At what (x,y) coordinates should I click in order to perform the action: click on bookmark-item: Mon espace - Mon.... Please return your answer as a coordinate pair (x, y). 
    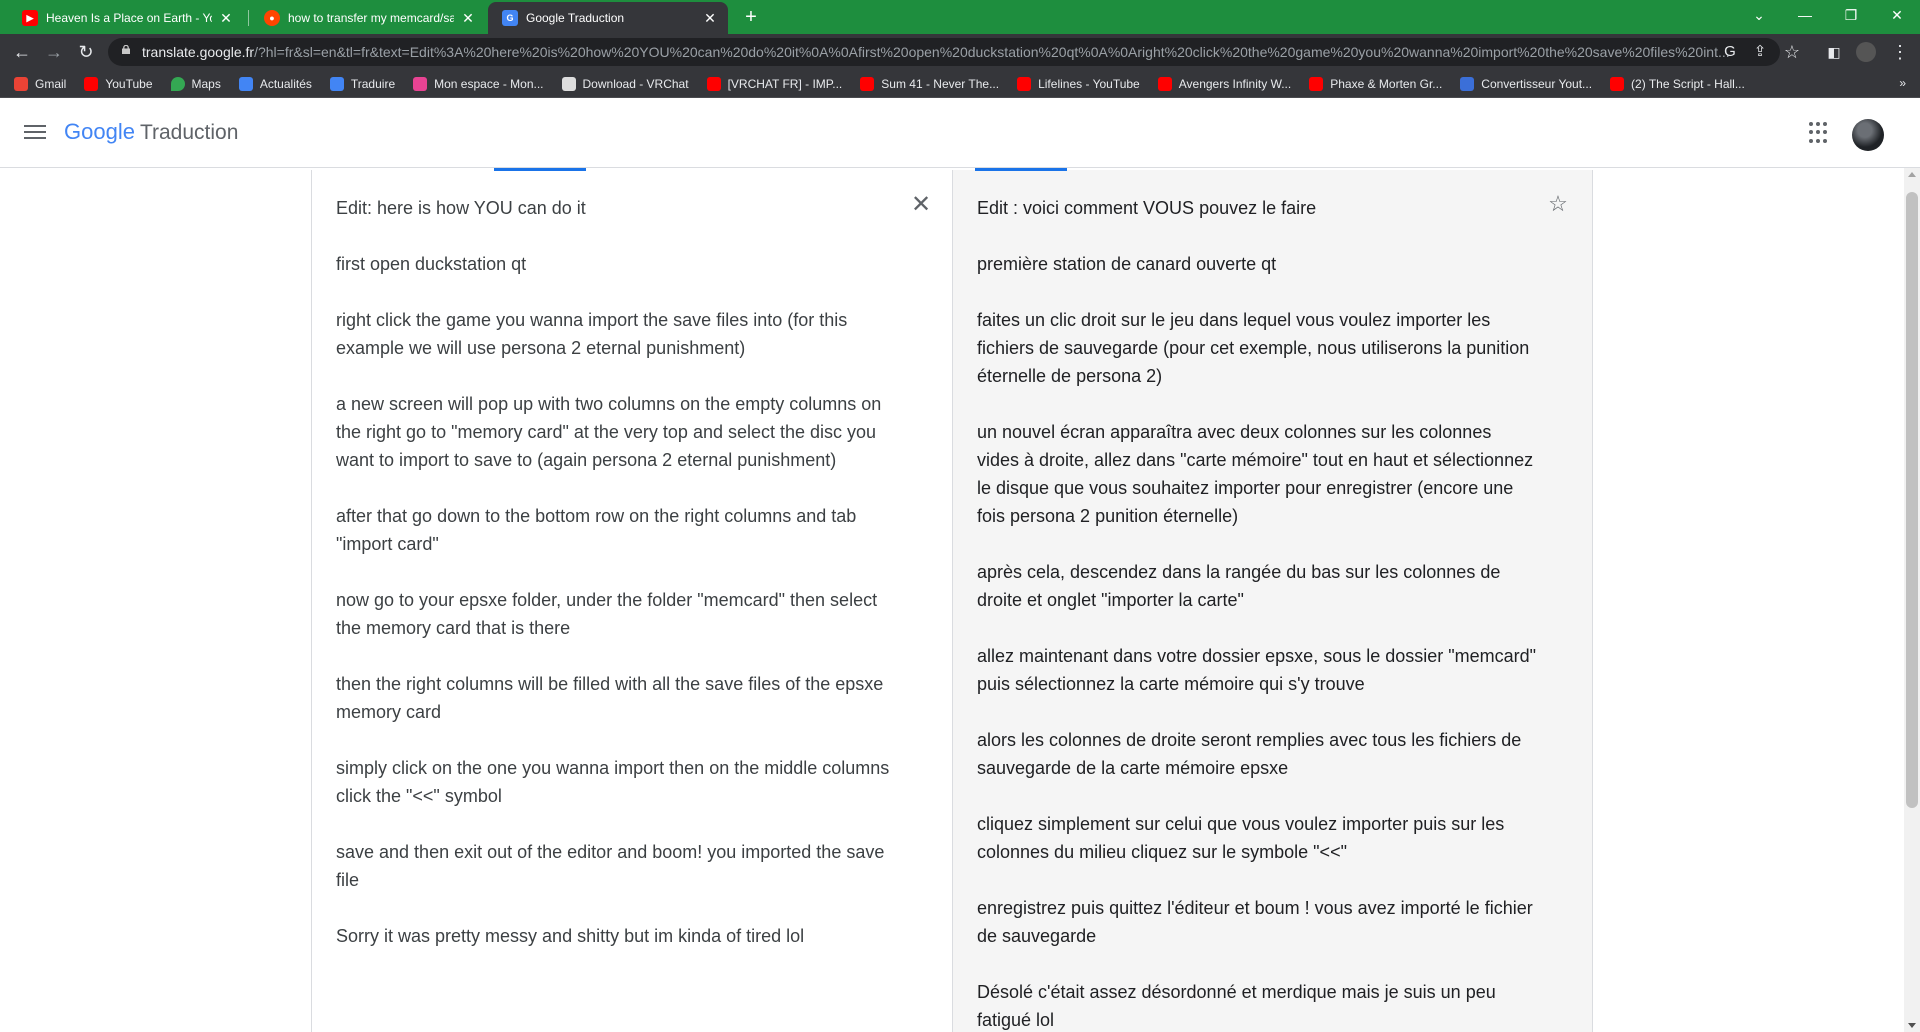
    Looking at the image, I should click on (478, 83).